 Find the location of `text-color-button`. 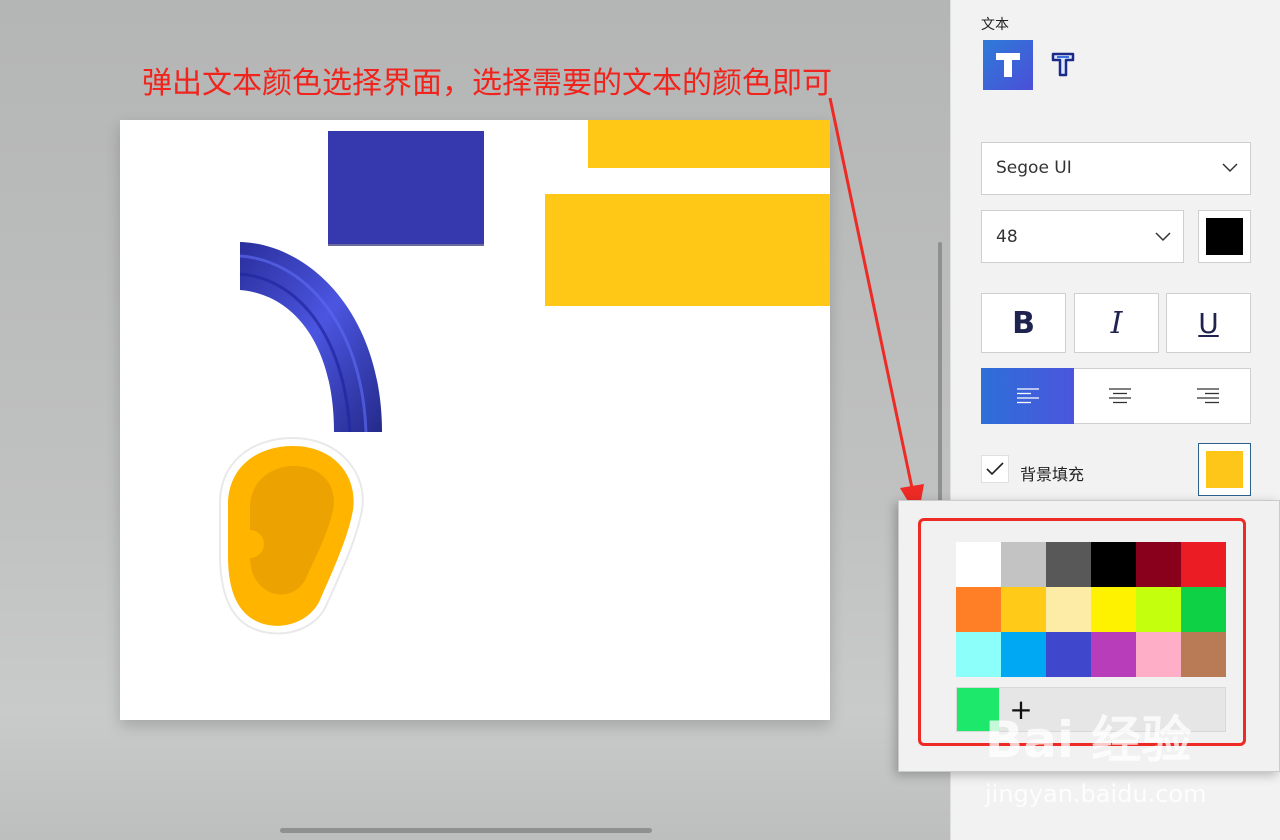

text-color-button is located at coordinates (1224, 236).